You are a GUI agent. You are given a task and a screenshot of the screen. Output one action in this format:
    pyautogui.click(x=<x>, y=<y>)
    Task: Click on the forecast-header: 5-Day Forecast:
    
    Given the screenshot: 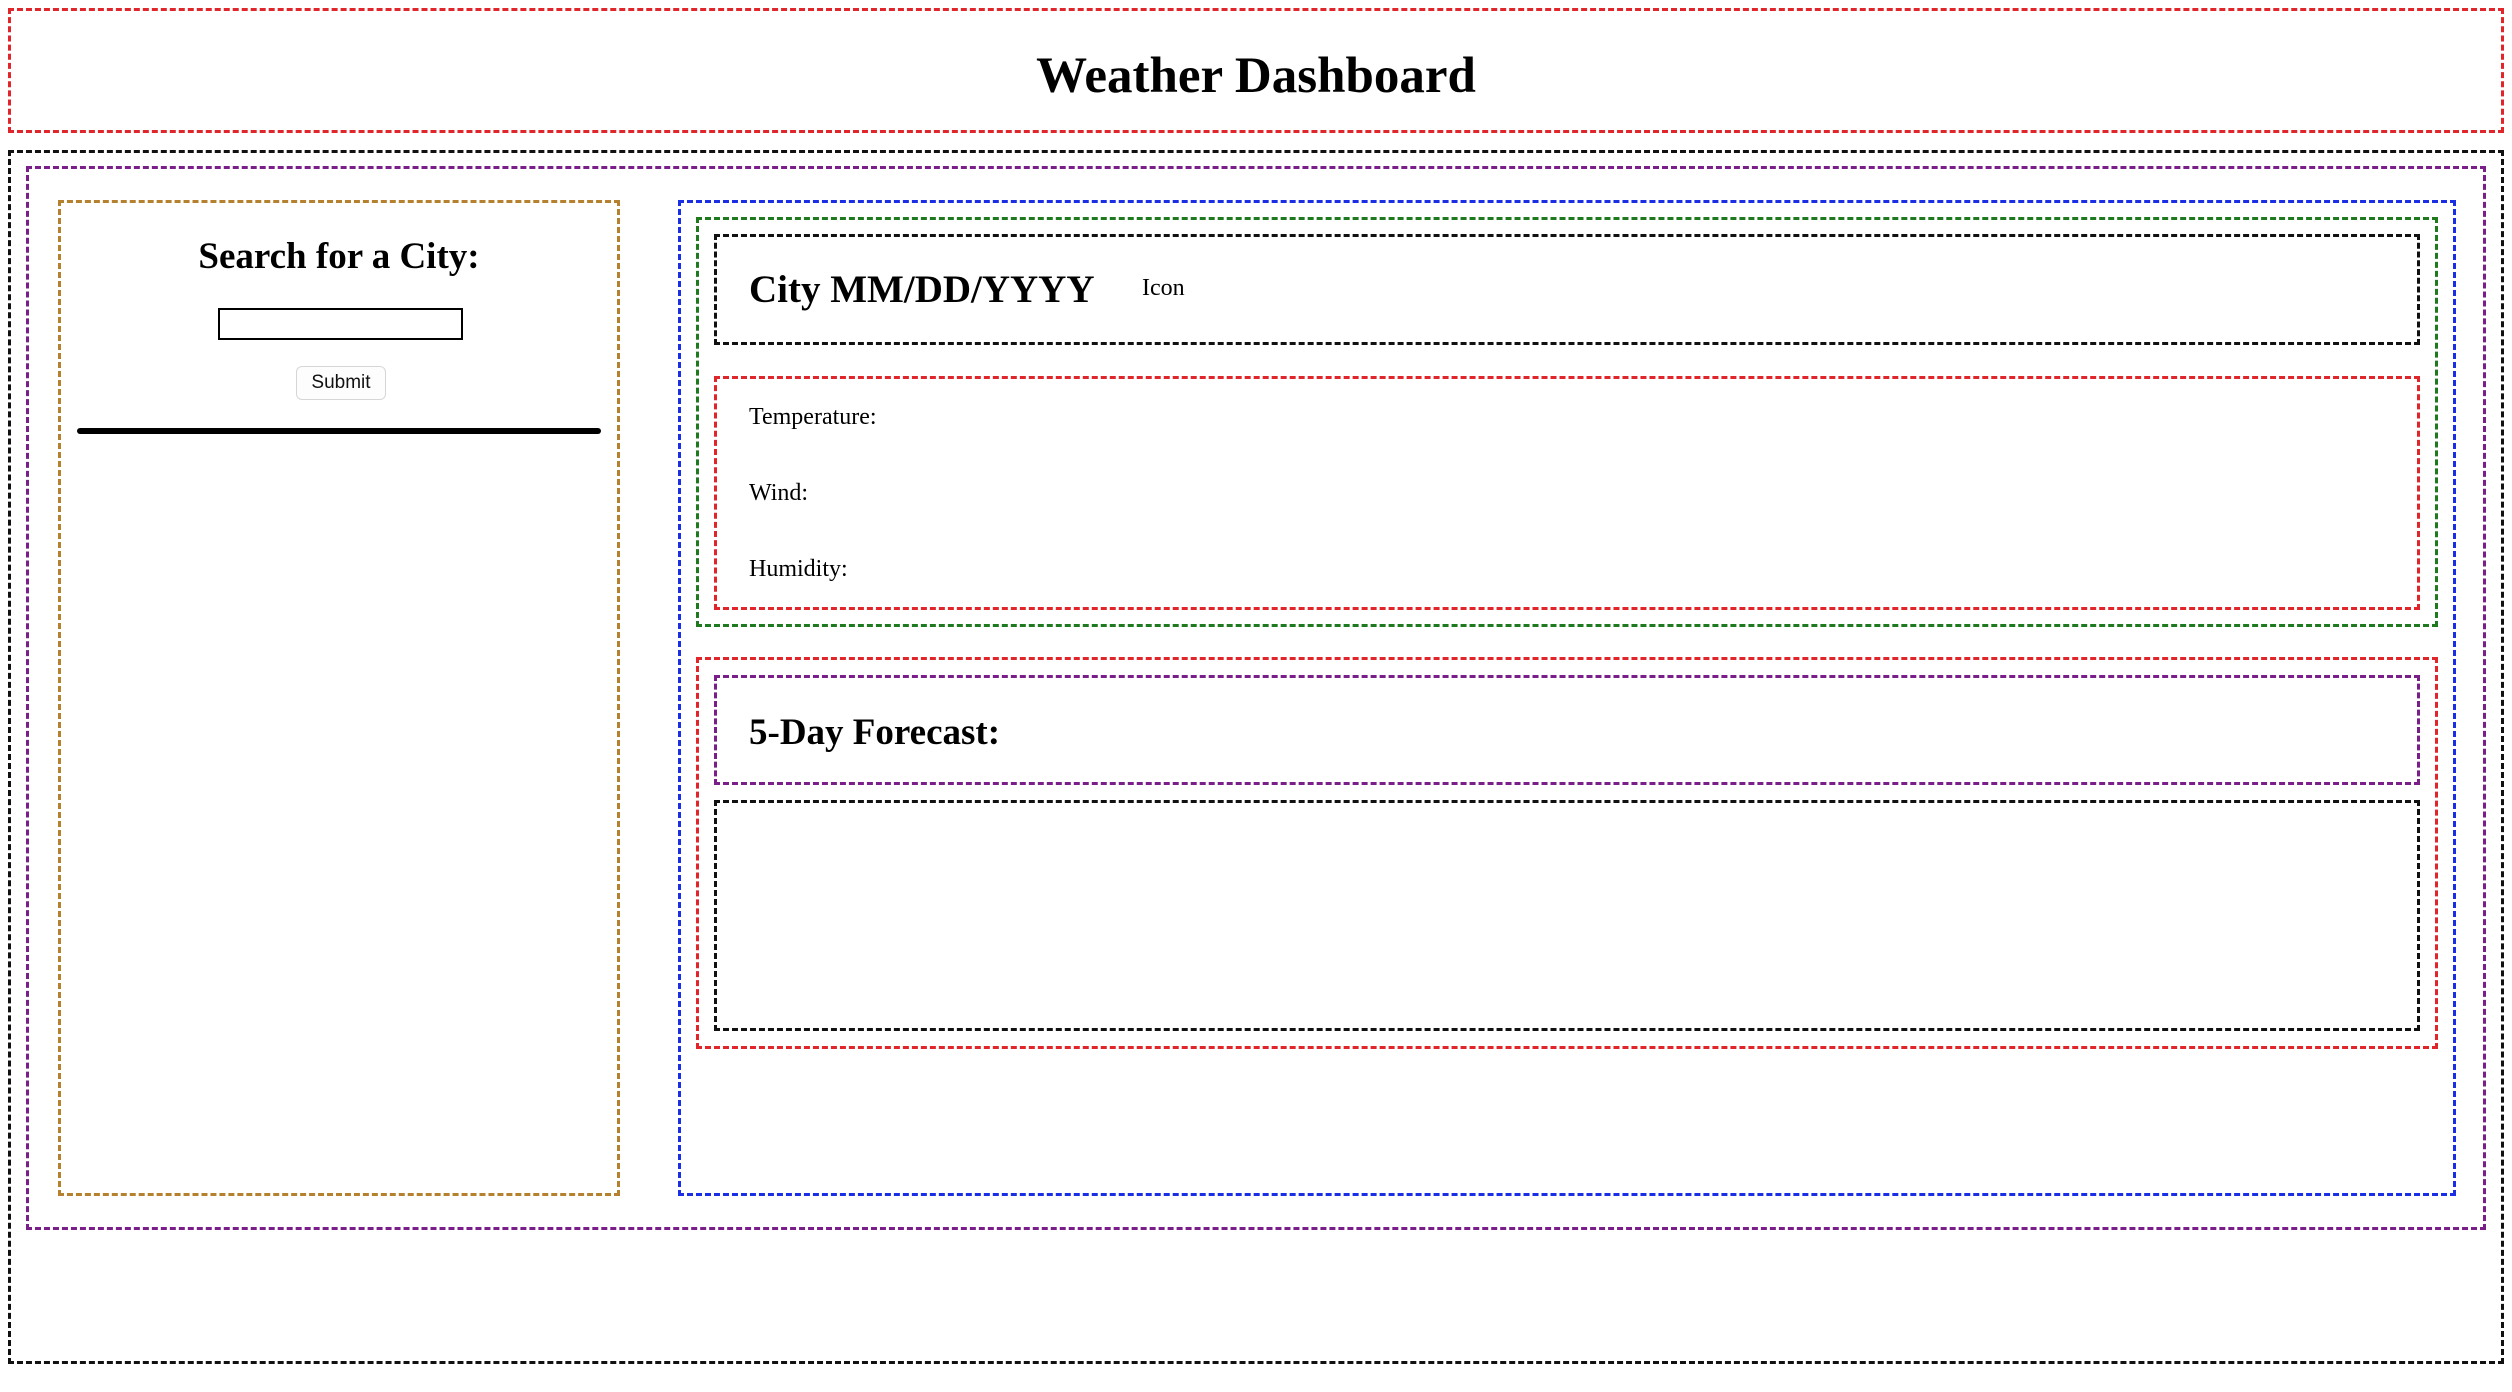 What is the action you would take?
    pyautogui.click(x=1567, y=730)
    